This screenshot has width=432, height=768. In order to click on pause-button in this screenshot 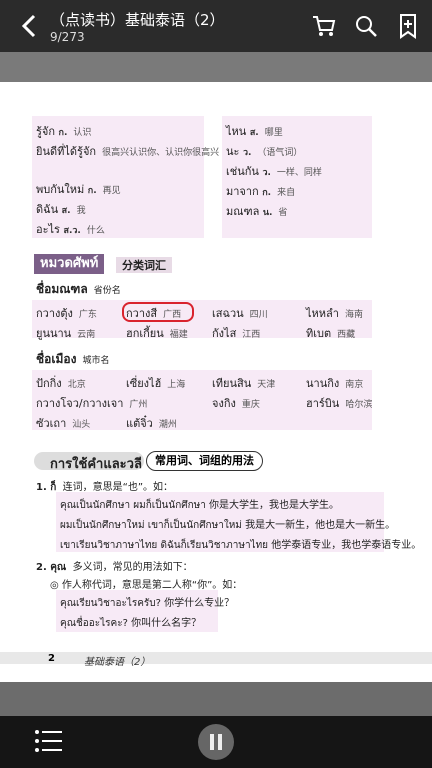, I will do `click(216, 742)`.